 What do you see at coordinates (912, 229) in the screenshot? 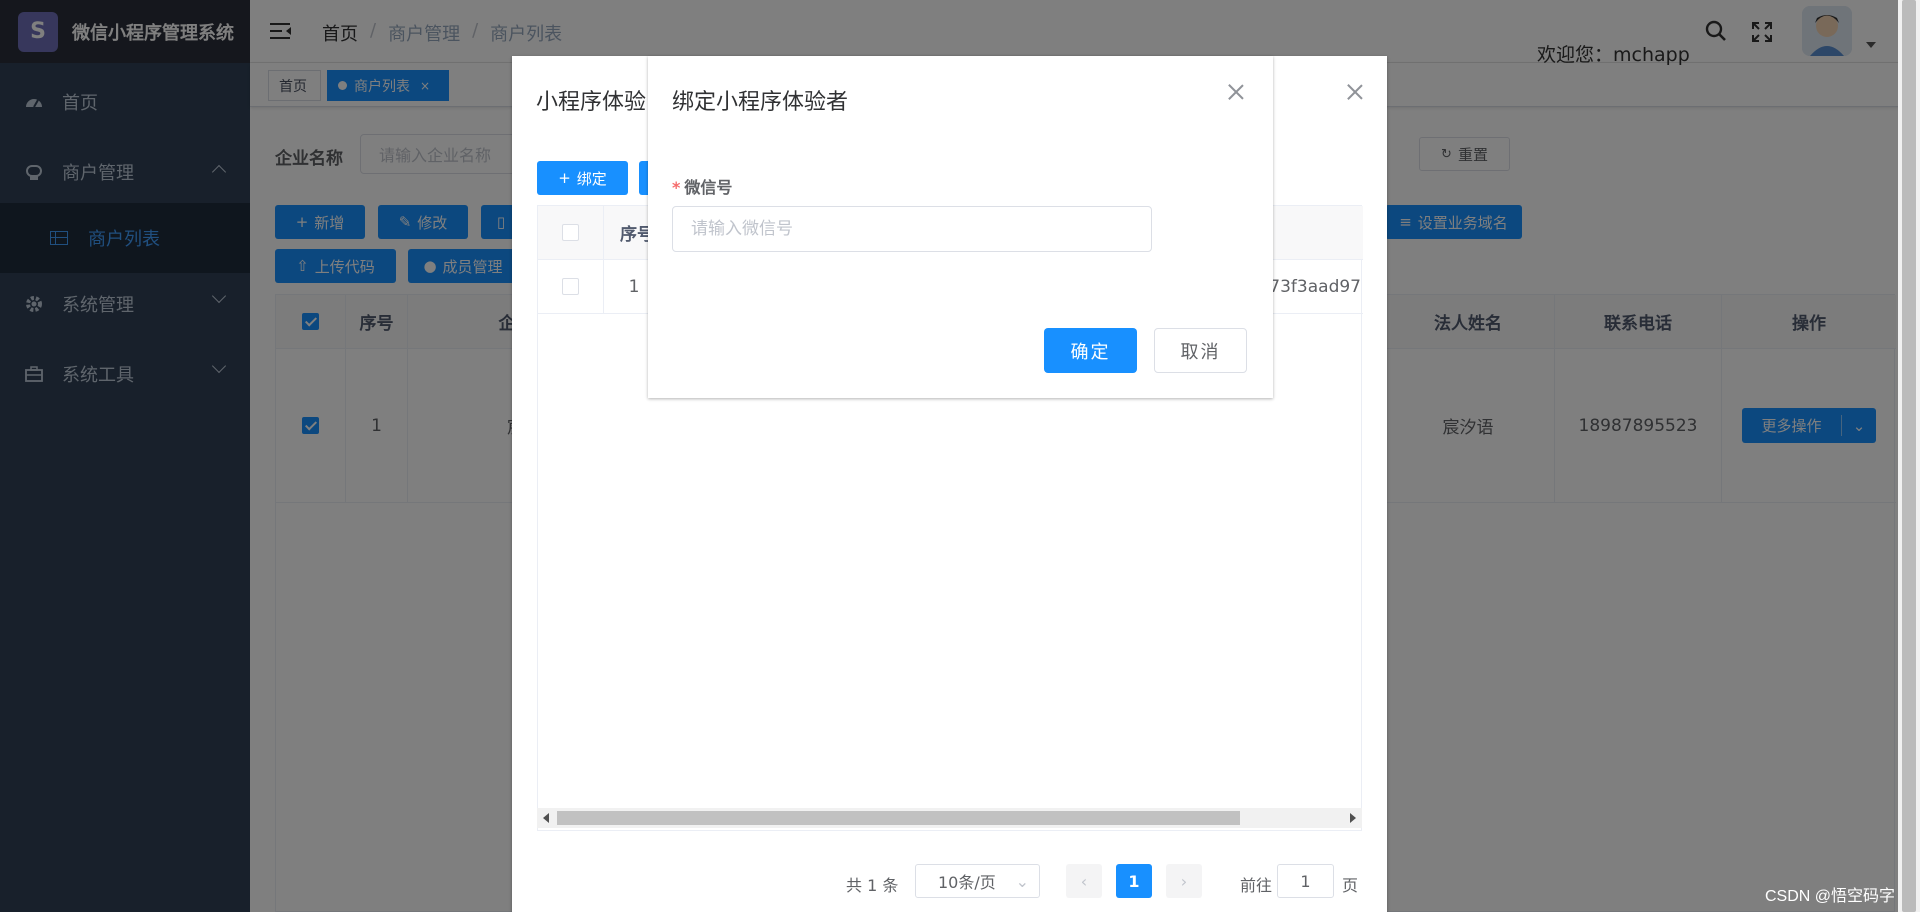
I see `wechat-id-input` at bounding box center [912, 229].